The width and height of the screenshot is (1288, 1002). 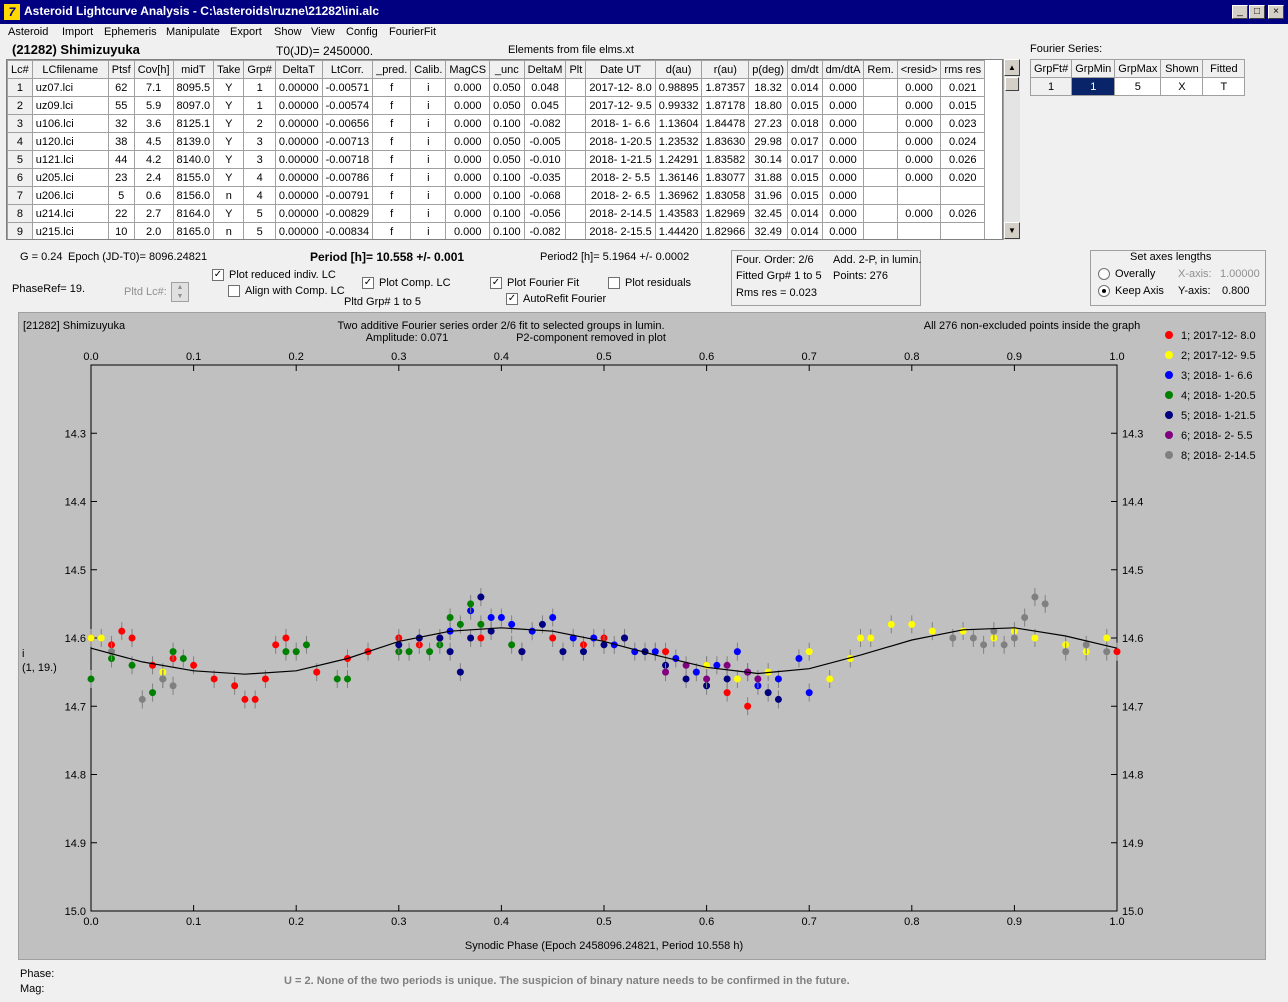 What do you see at coordinates (298, 69) in the screenshot?
I see `table-column-header: DeltaT` at bounding box center [298, 69].